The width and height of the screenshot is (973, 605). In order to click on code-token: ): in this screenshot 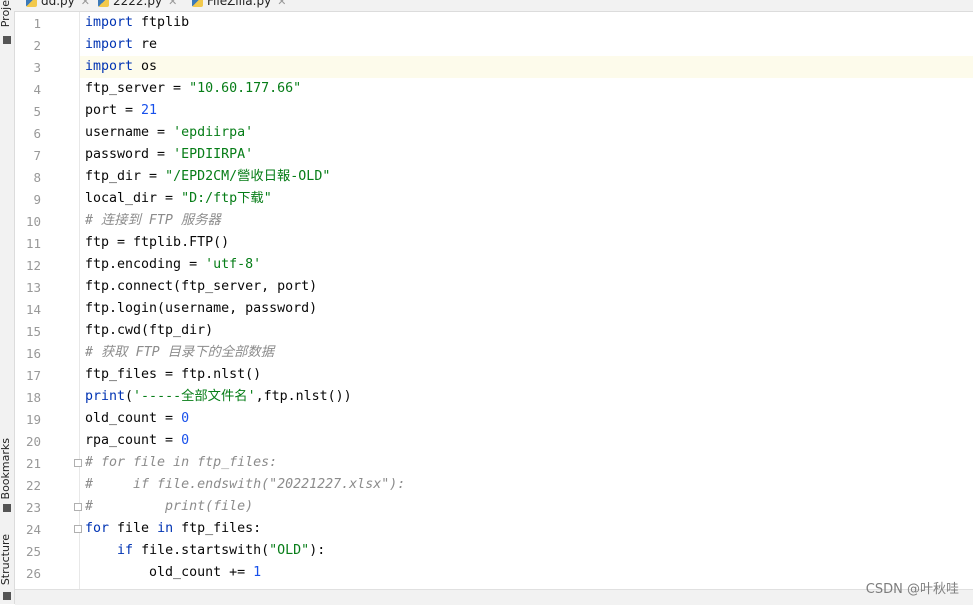, I will do `click(317, 550)`.